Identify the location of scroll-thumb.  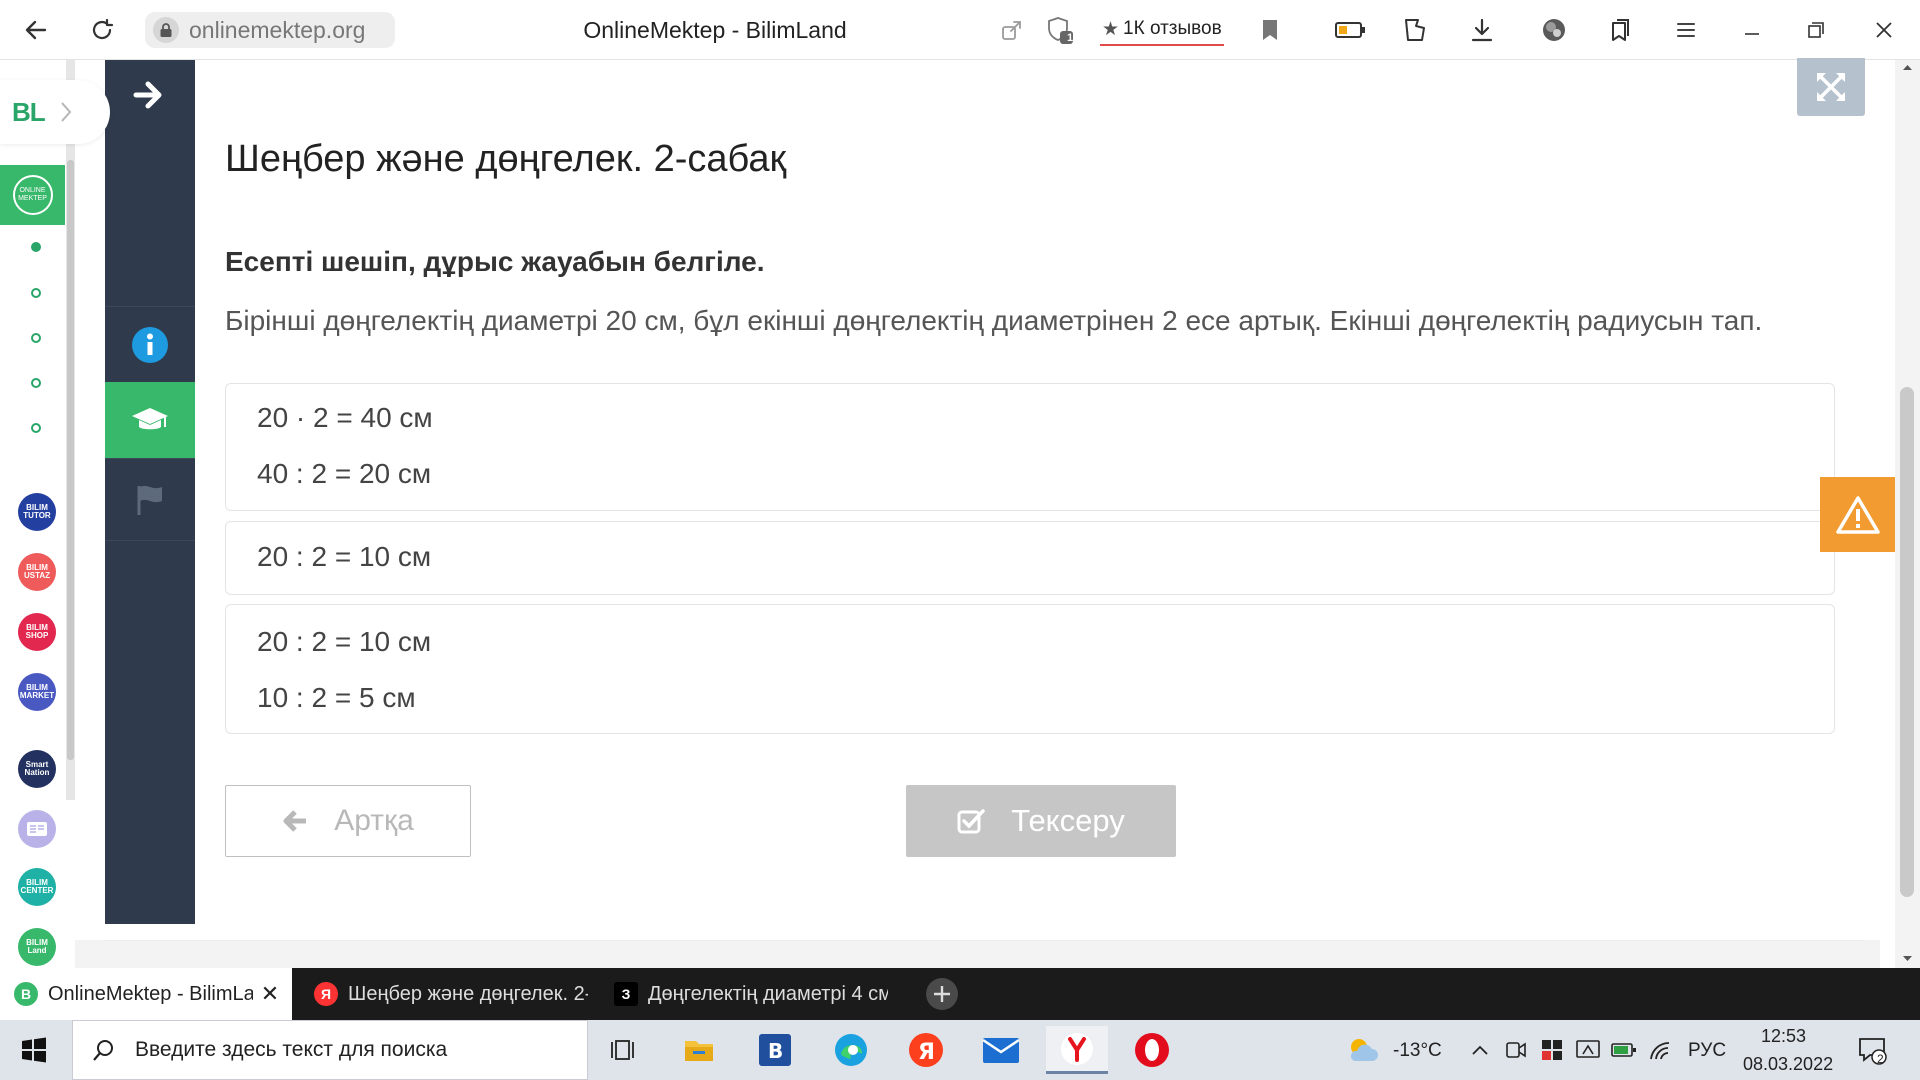
(1907, 642).